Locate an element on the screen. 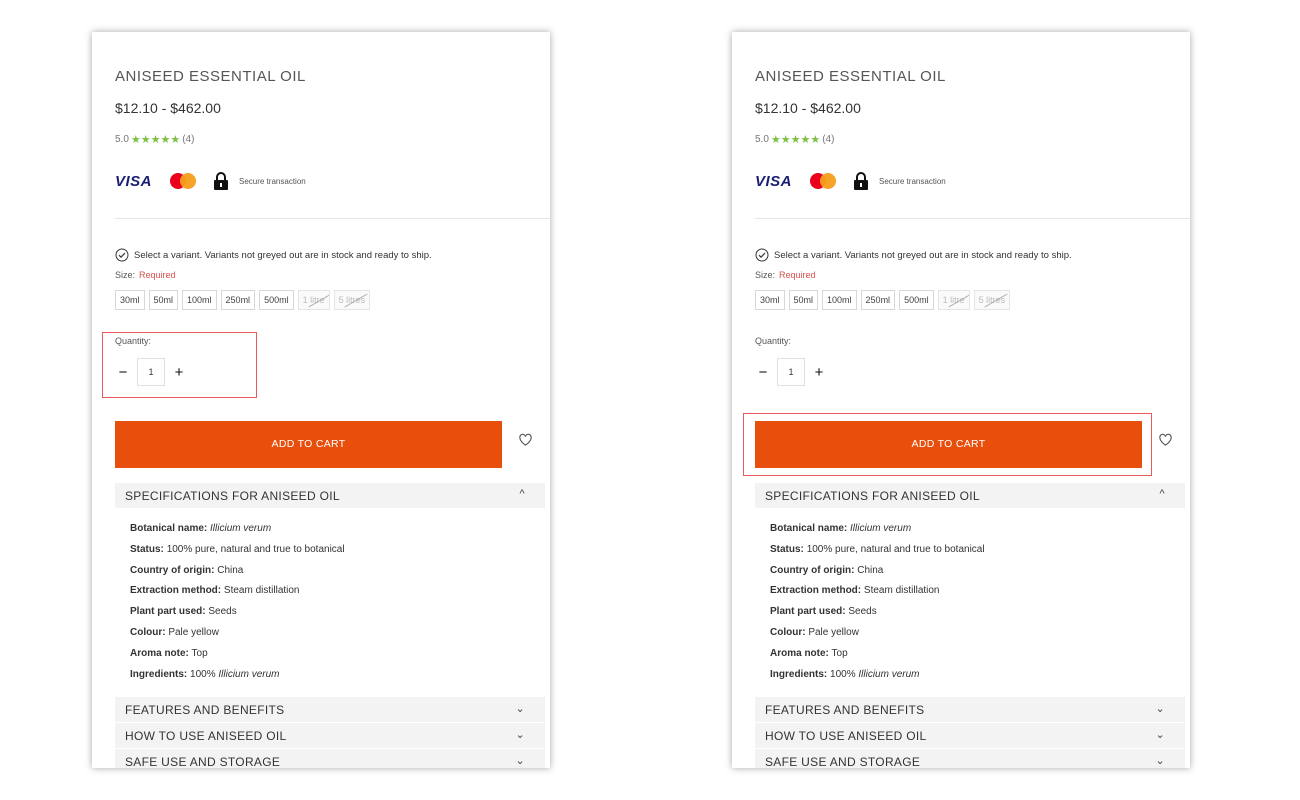 This screenshot has width=1300, height=800. quantity-label: Quantity: is located at coordinates (773, 341).